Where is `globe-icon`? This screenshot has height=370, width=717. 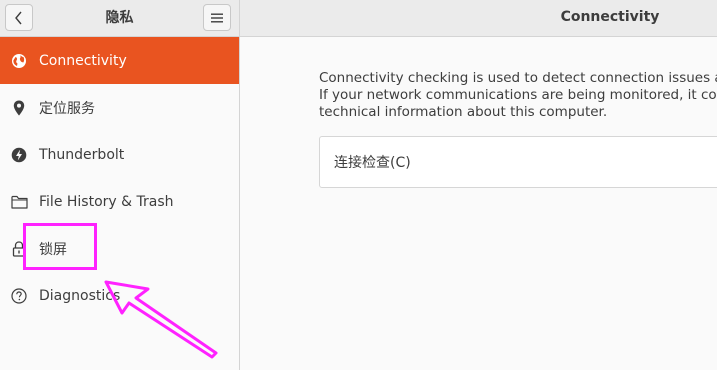
globe-icon is located at coordinates (19, 61).